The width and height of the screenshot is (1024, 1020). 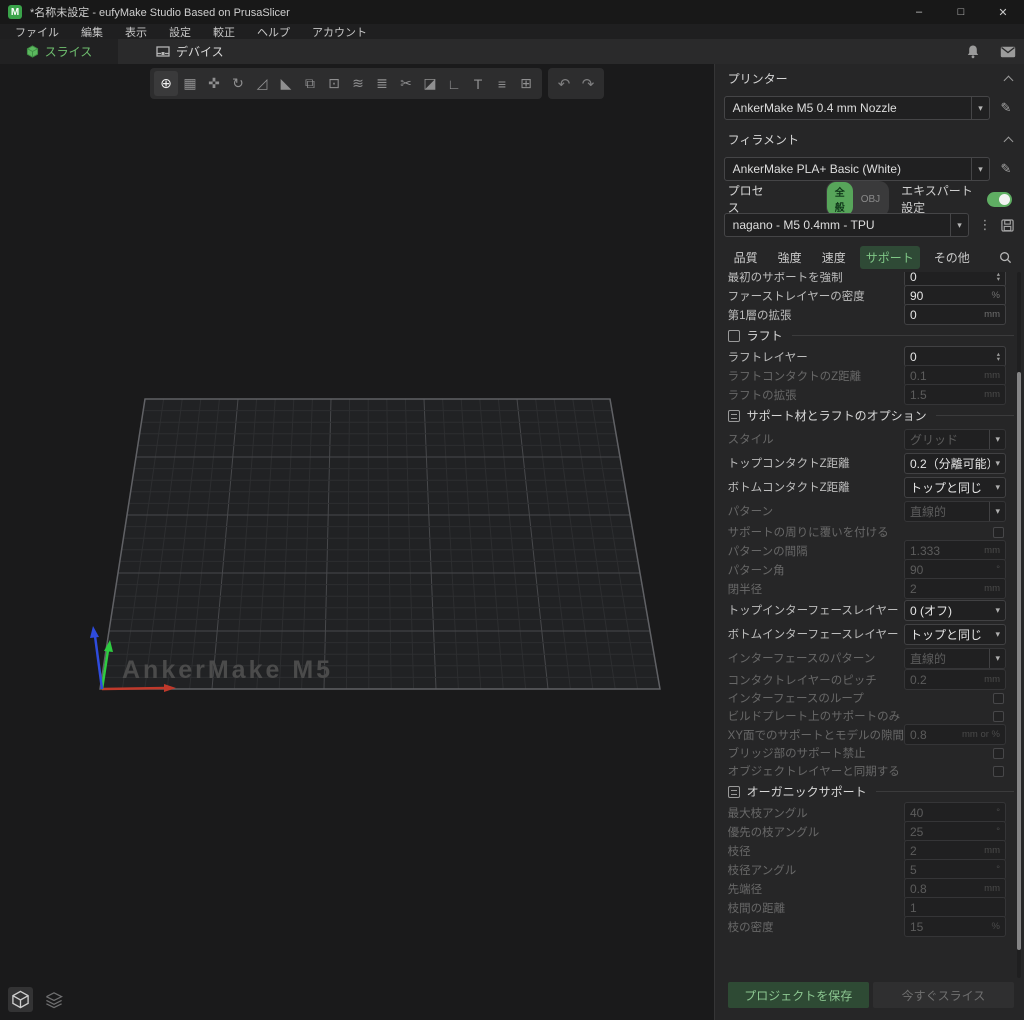 I want to click on undo-icon: ↶, so click(x=564, y=83).